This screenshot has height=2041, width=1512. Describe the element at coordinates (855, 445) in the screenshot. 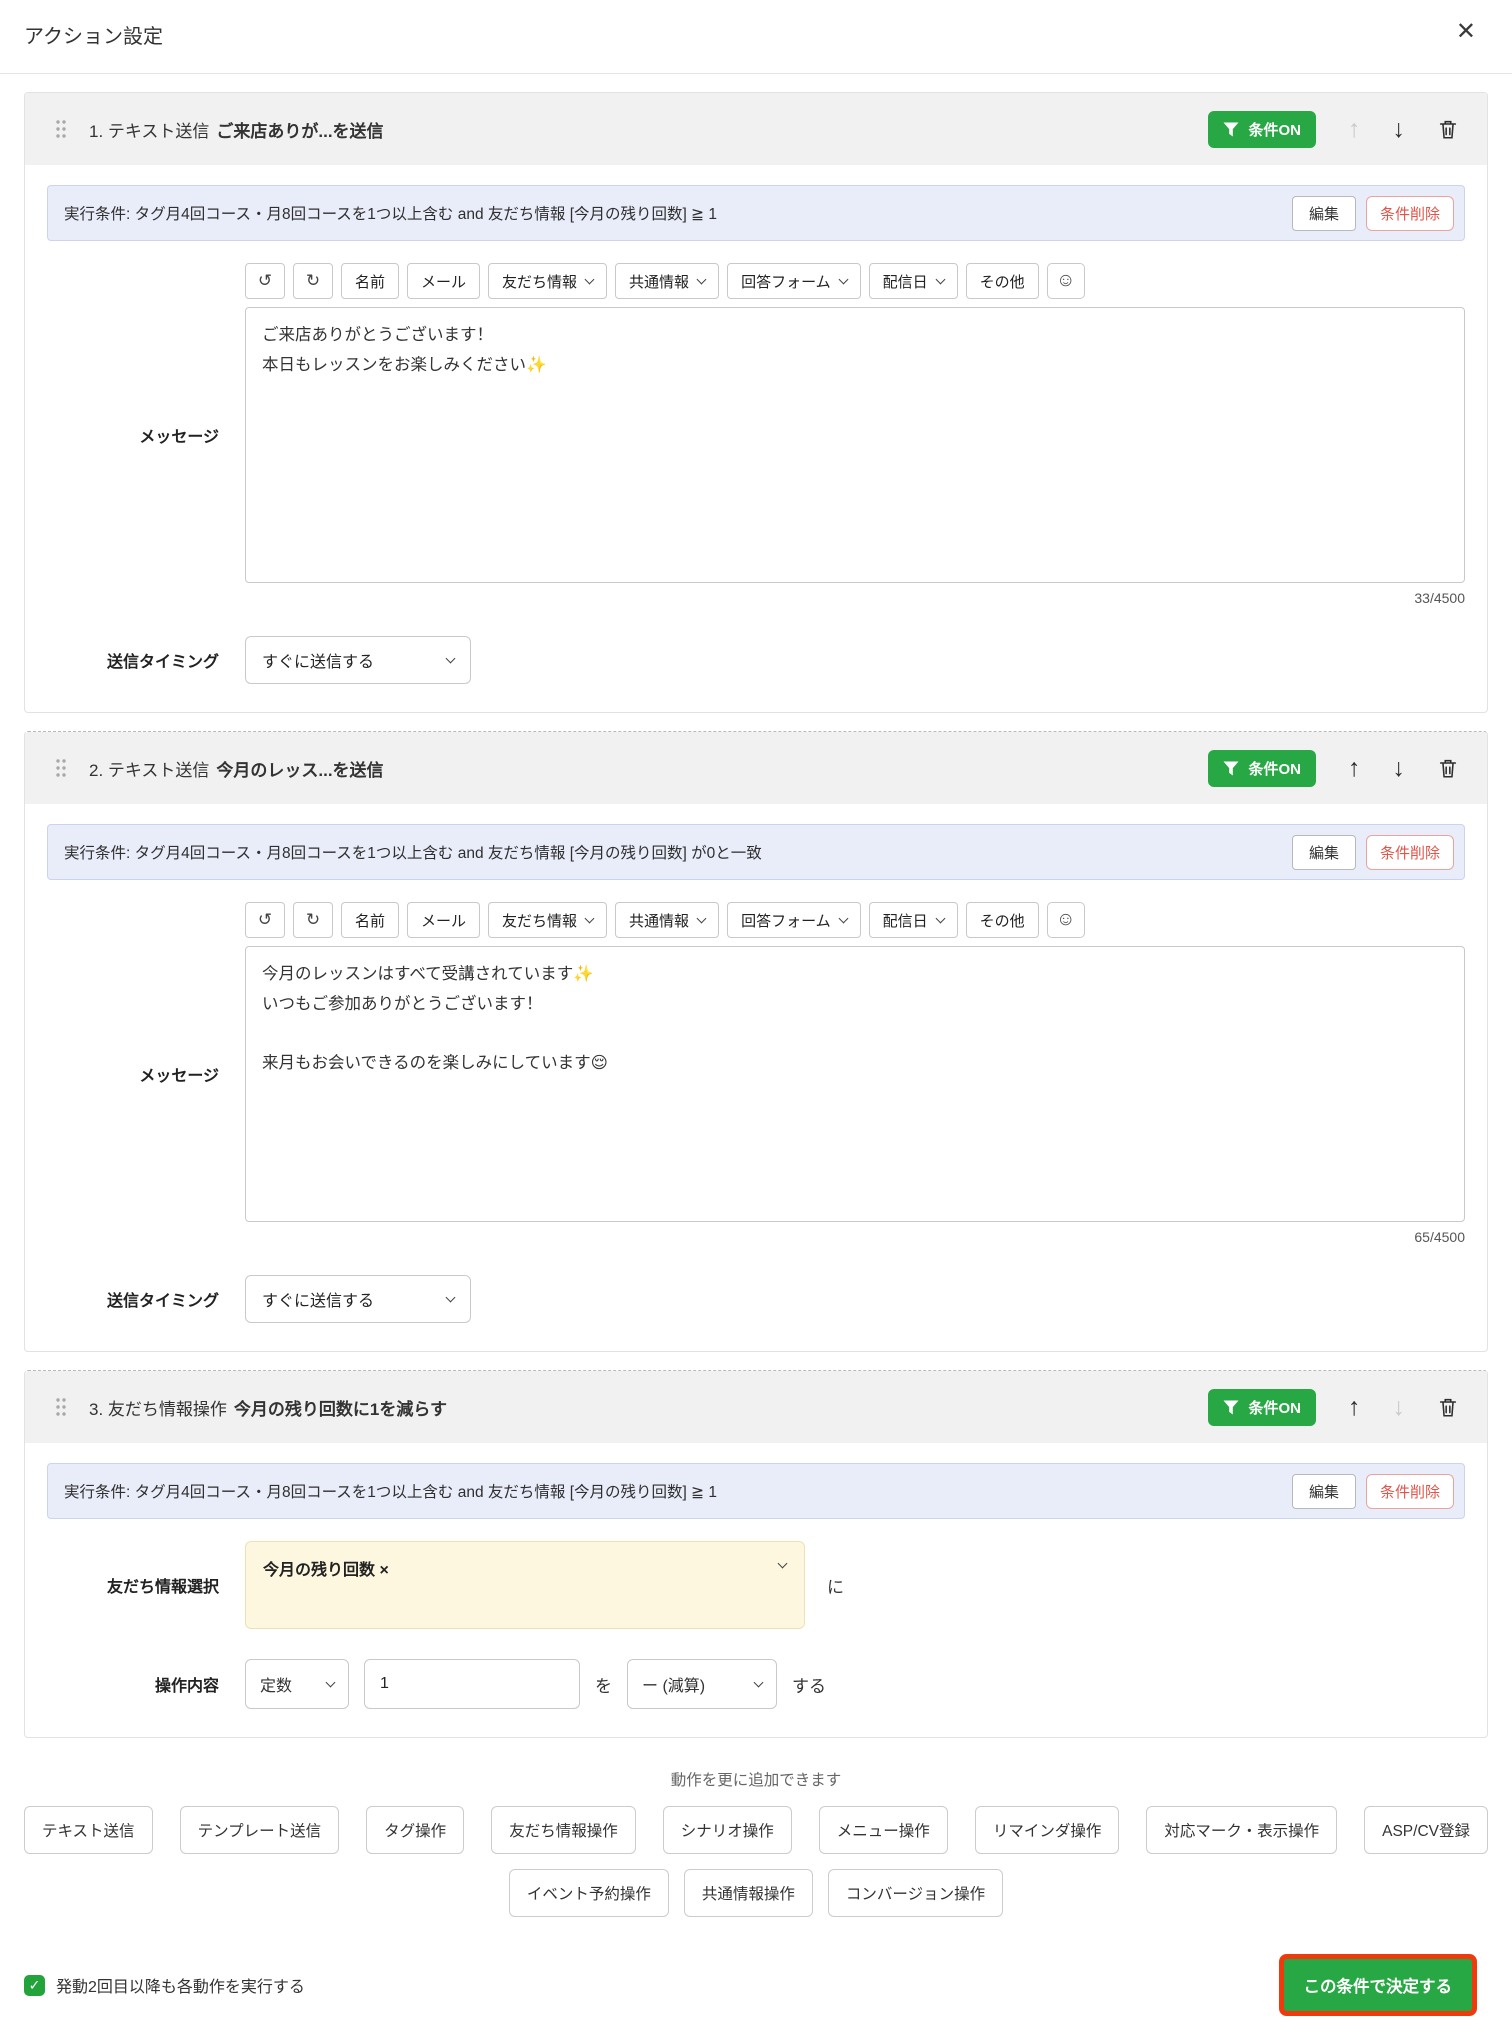

I see `message-textarea: ご来店ありがとうございます！ 本日もレッスンをお楽しみください✨` at that location.